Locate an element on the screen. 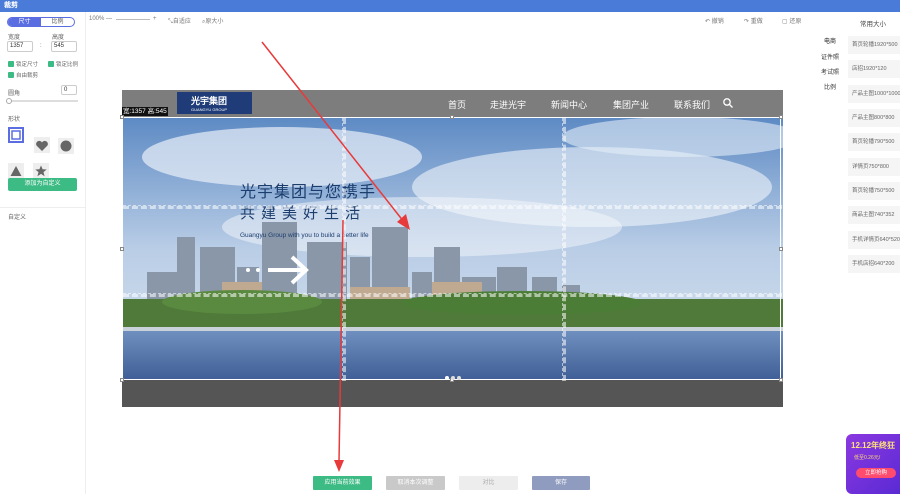  presets-title: 常用大小 is located at coordinates (873, 24).